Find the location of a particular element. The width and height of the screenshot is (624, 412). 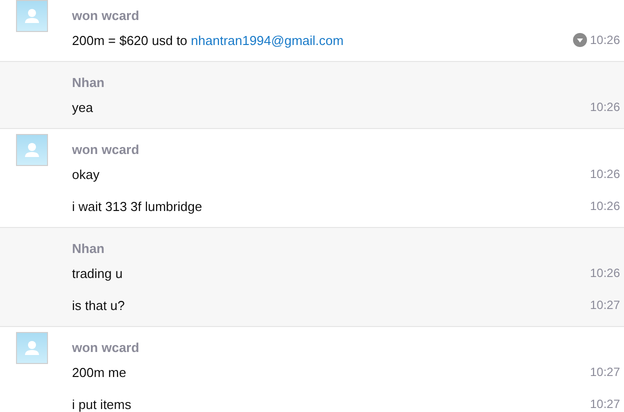

message-text: i wait 313 3f lumbridge is located at coordinates (137, 206).